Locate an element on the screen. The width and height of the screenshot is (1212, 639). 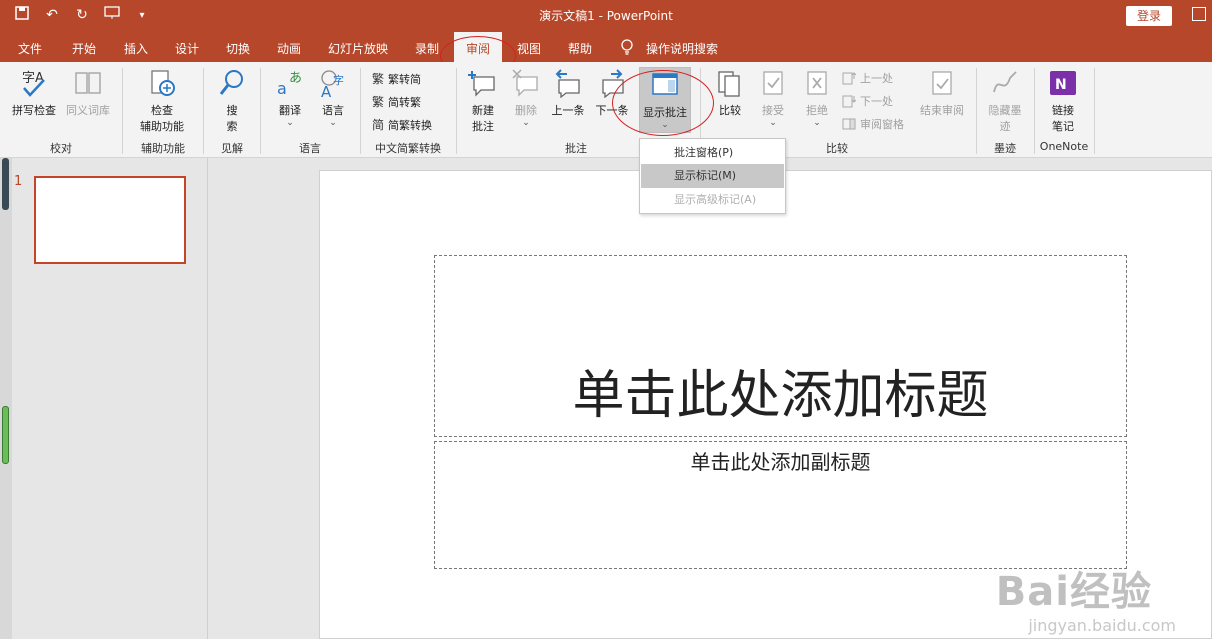
tab-review: 审阅 is located at coordinates (478, 47).